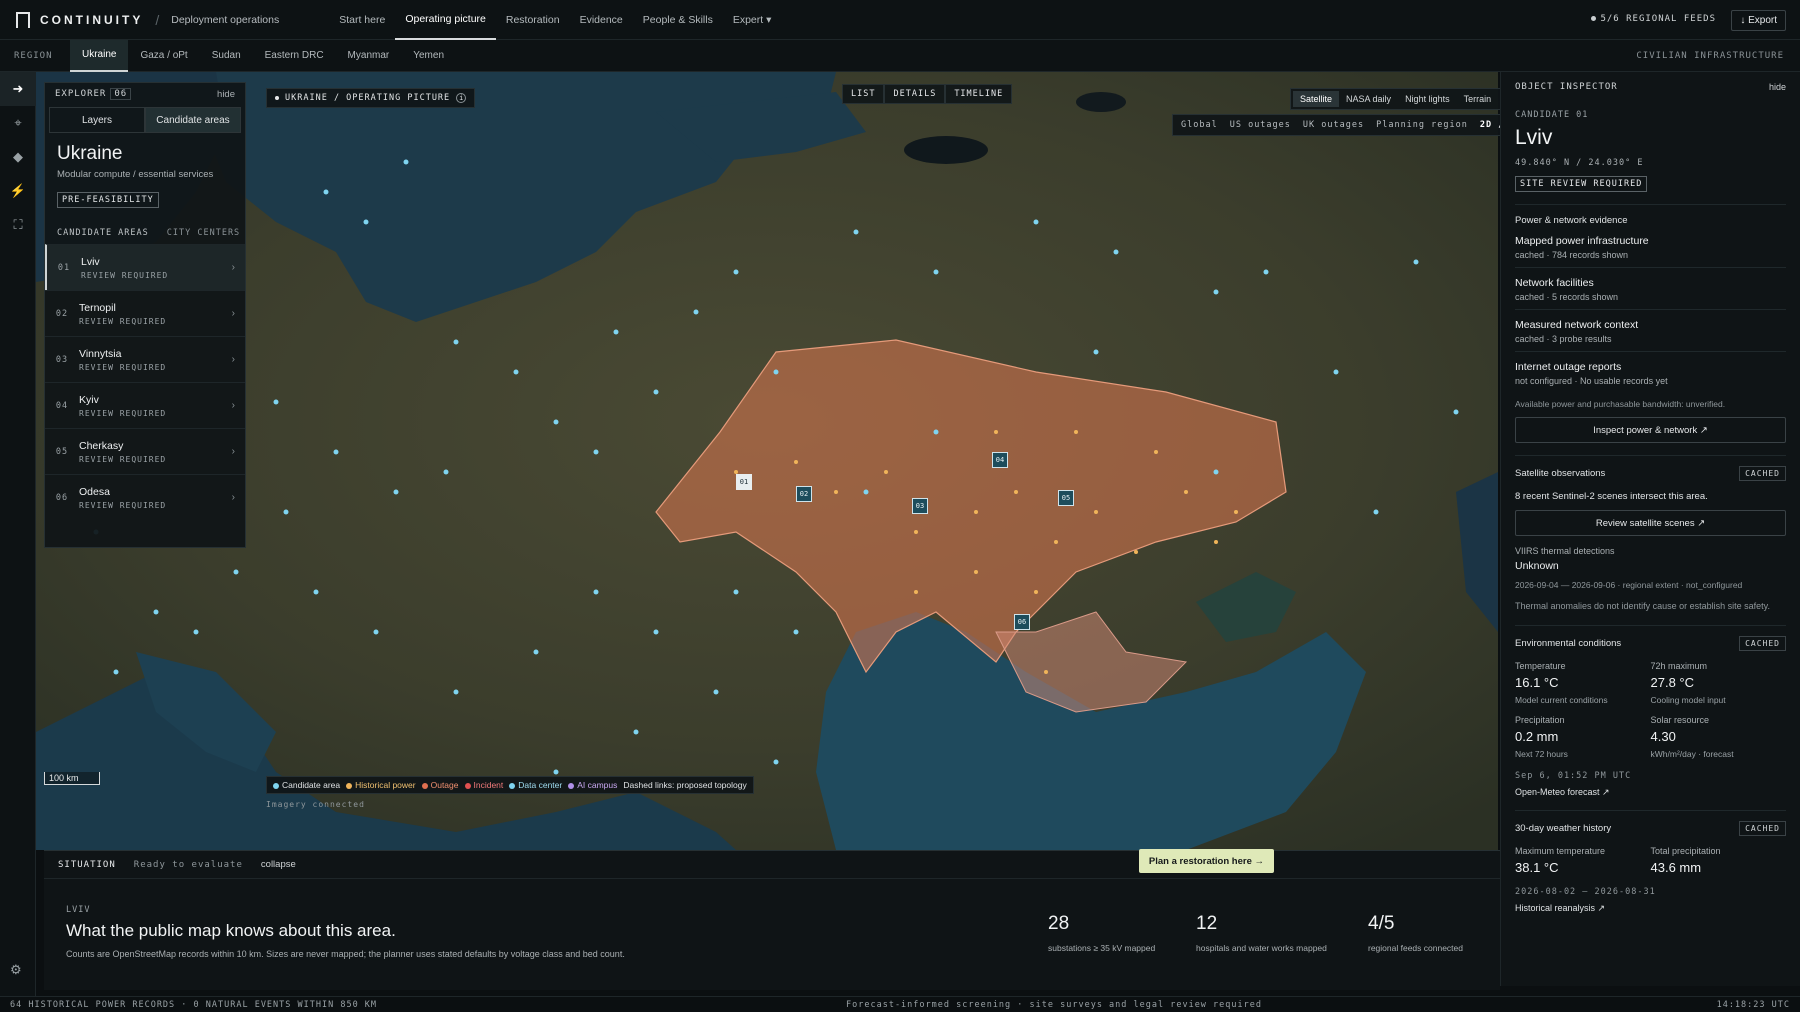  What do you see at coordinates (1650, 792) in the screenshot?
I see `open-meteo-link: Open-Meteo forecast ↗` at bounding box center [1650, 792].